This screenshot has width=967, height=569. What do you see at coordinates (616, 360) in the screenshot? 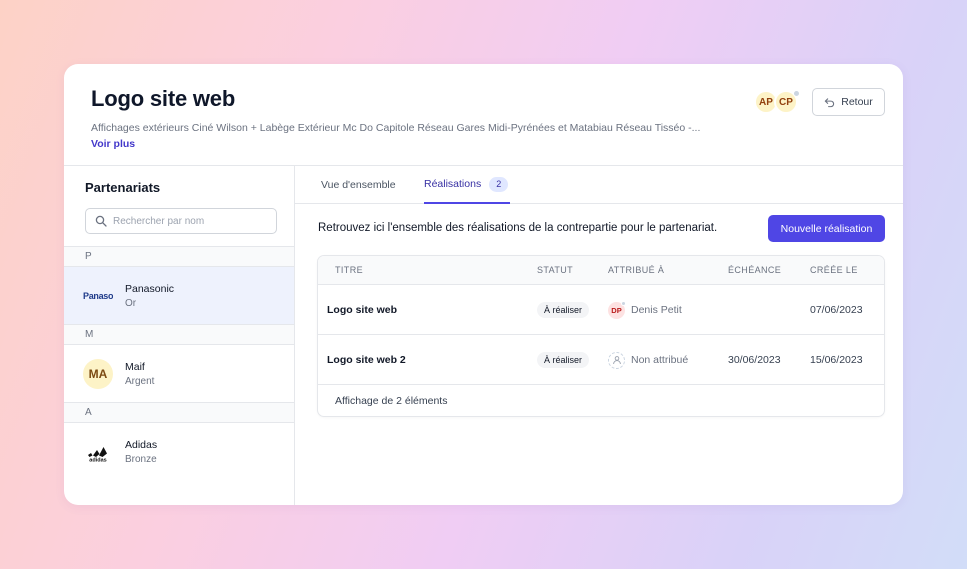
I see `user-placeholder-icon` at bounding box center [616, 360].